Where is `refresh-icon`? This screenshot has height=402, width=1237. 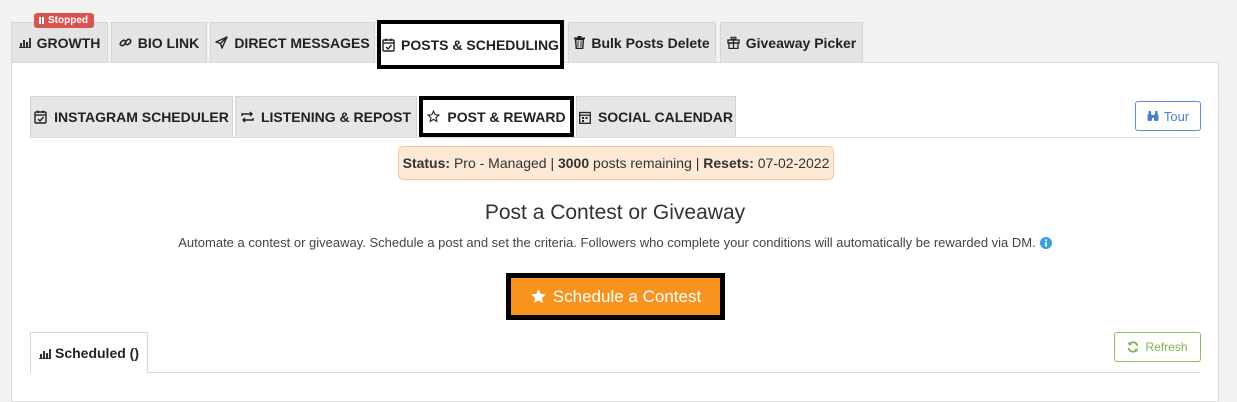
refresh-icon is located at coordinates (1133, 347).